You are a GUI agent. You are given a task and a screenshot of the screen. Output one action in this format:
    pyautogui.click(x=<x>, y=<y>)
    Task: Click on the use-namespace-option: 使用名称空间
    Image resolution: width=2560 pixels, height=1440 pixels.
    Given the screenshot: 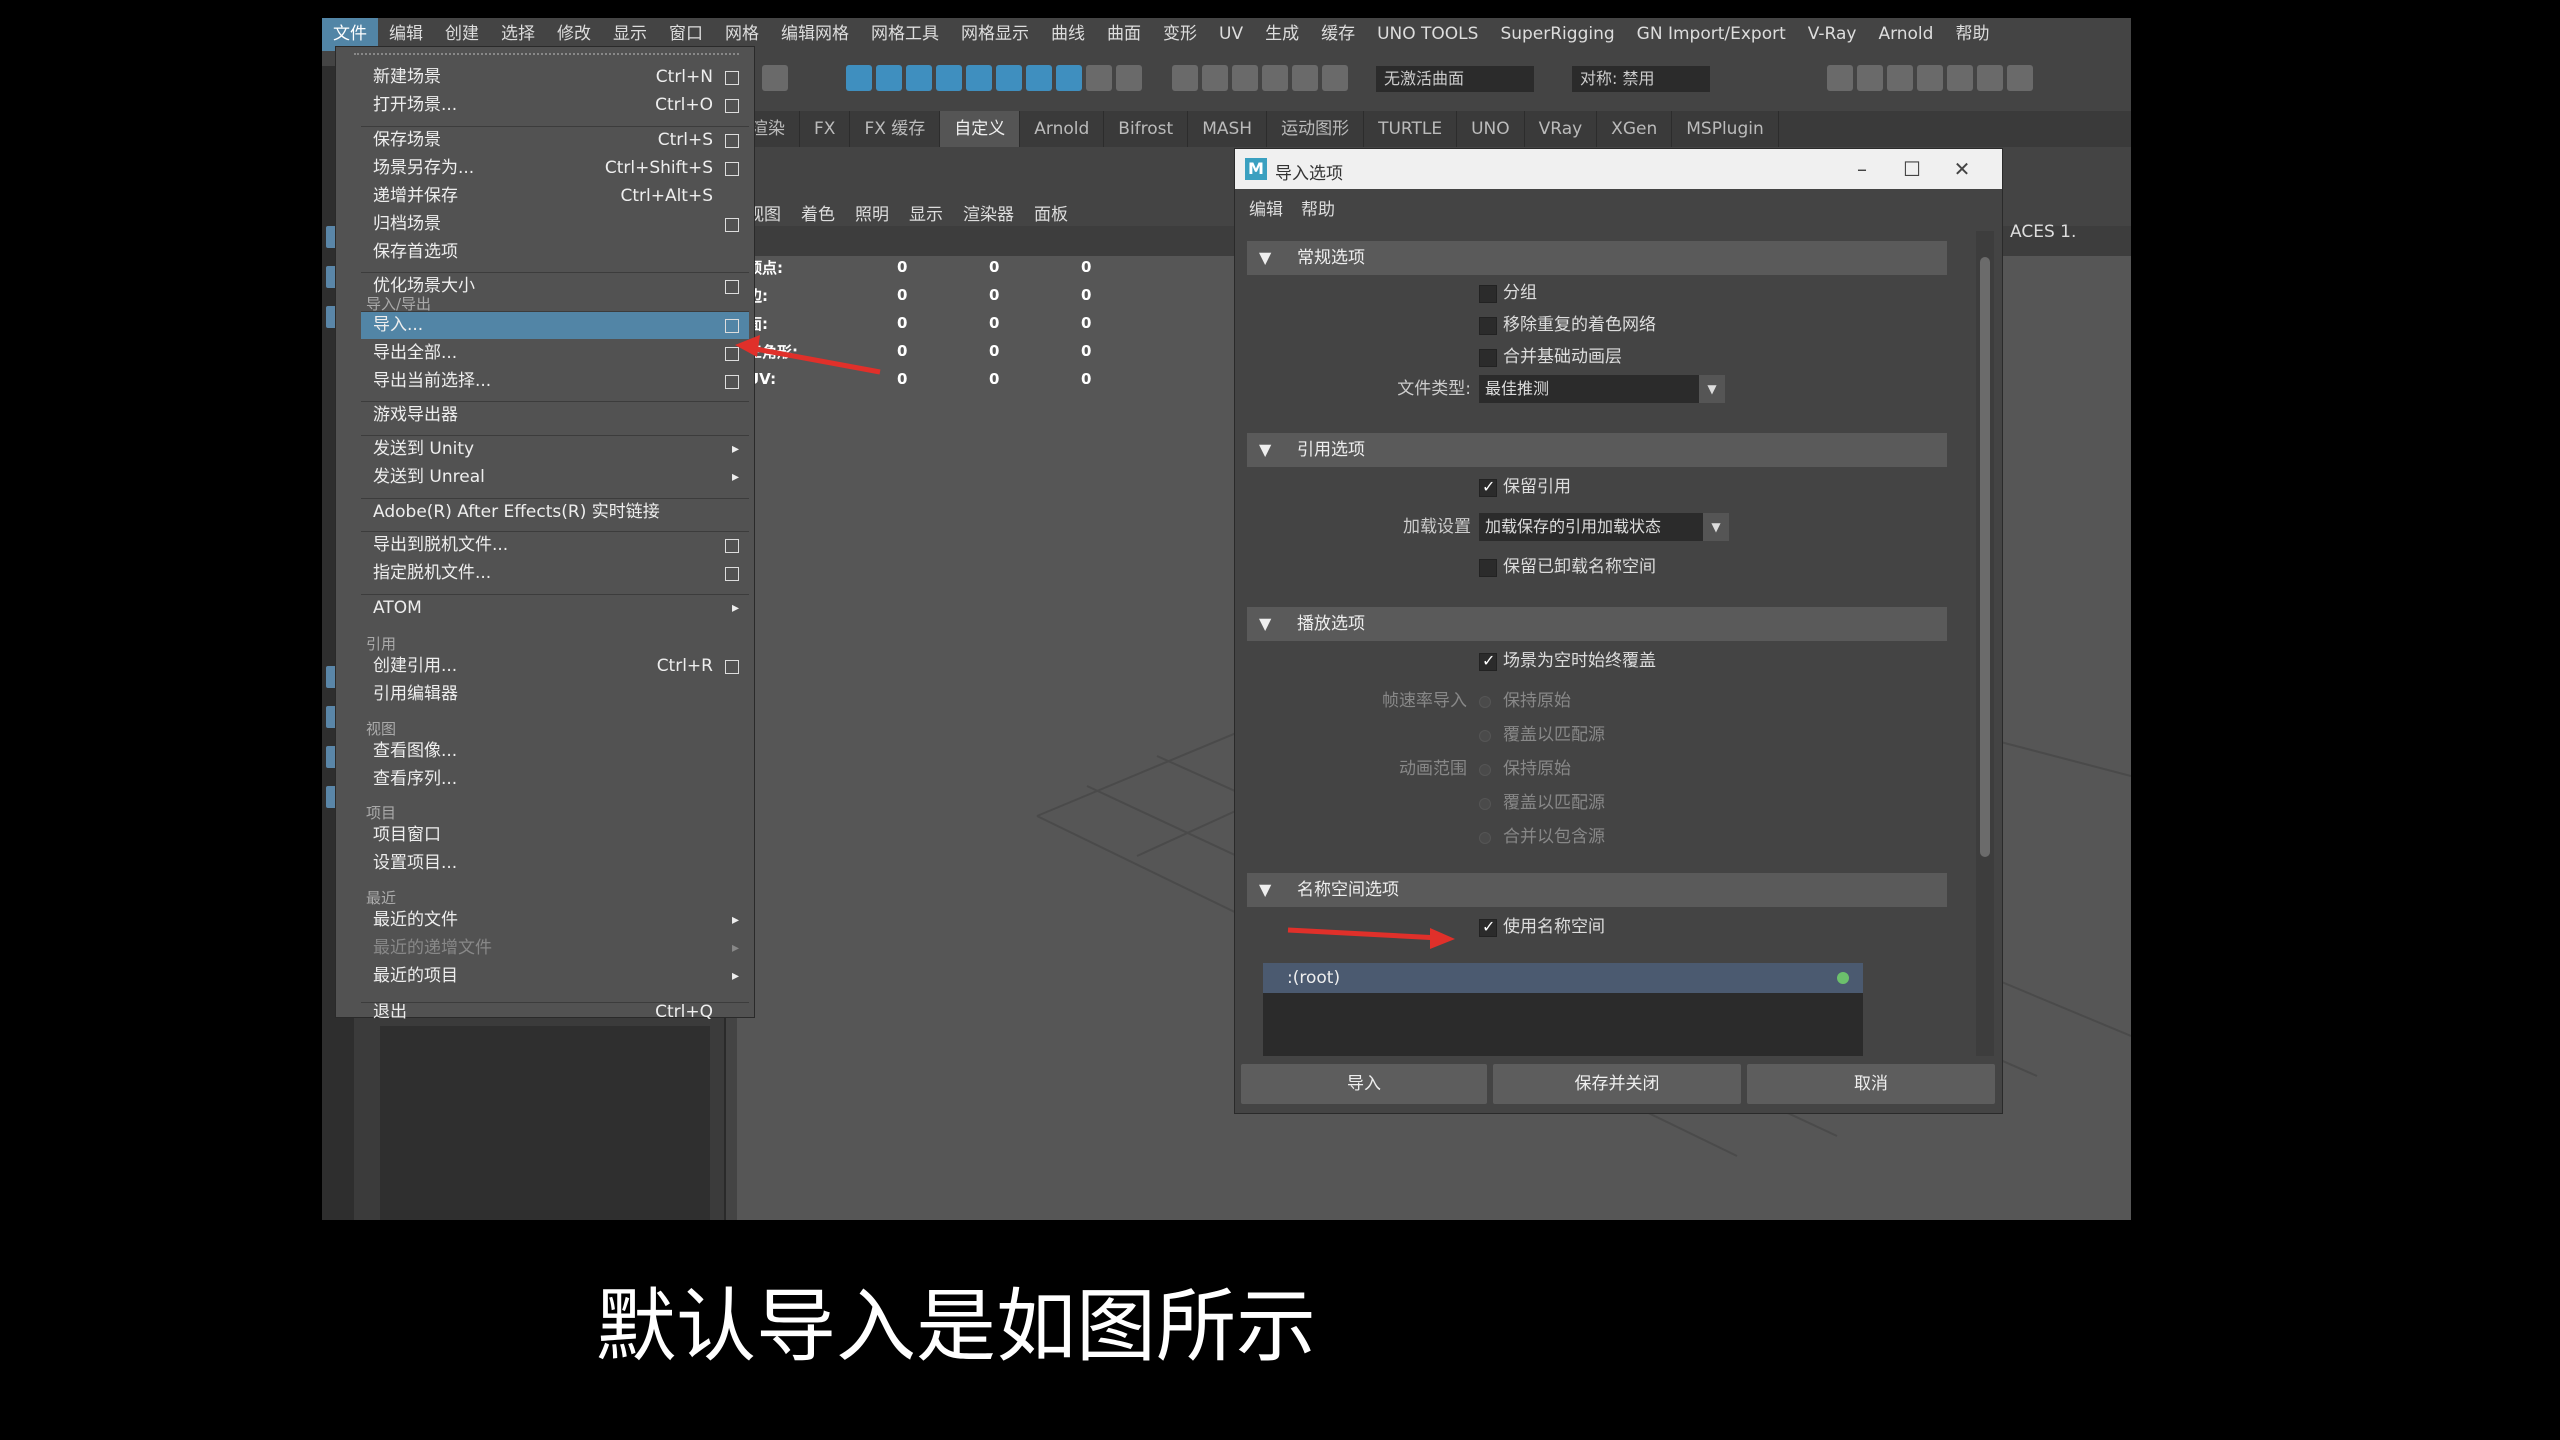 What is the action you would take?
    pyautogui.click(x=1542, y=927)
    